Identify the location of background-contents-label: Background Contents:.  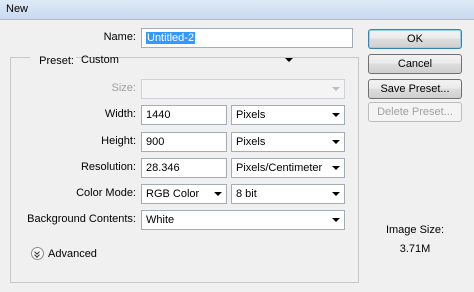
(81, 219).